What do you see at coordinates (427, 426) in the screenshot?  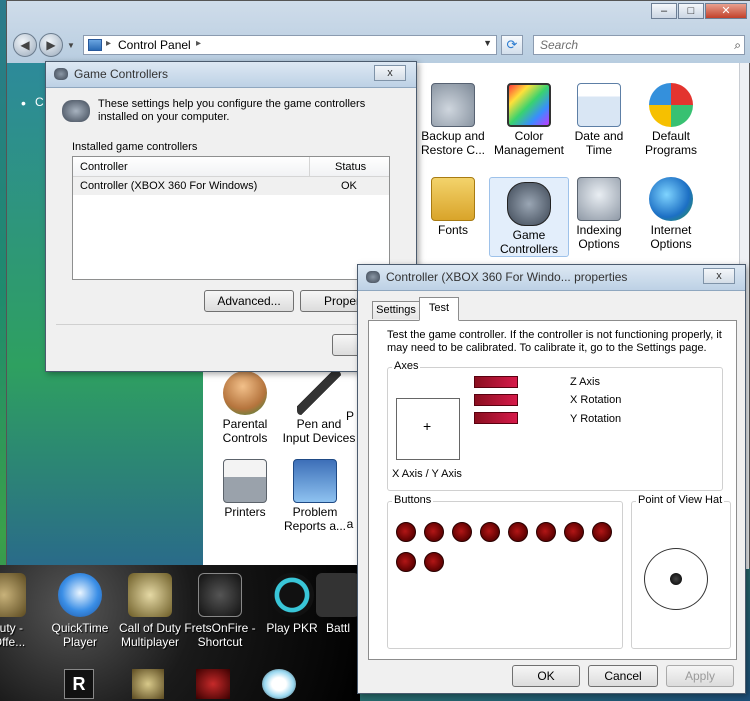 I see `crosshair-icon: +` at bounding box center [427, 426].